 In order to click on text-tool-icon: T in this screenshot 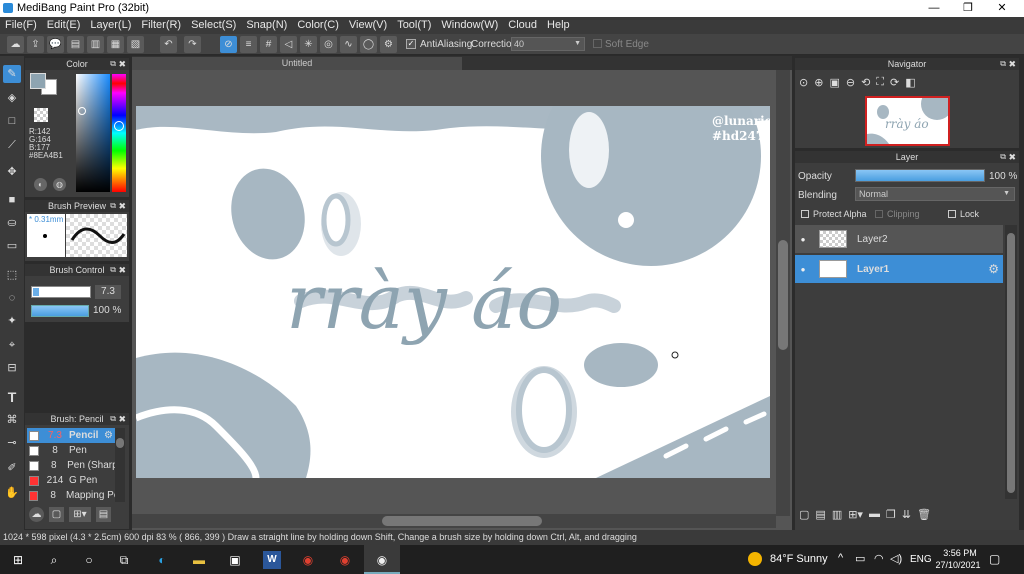, I will do `click(12, 397)`.